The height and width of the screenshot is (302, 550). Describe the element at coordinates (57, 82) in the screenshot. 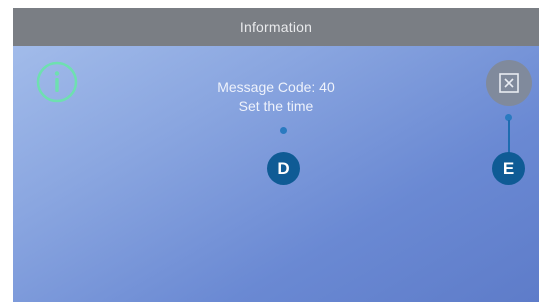

I see `info-icon` at that location.